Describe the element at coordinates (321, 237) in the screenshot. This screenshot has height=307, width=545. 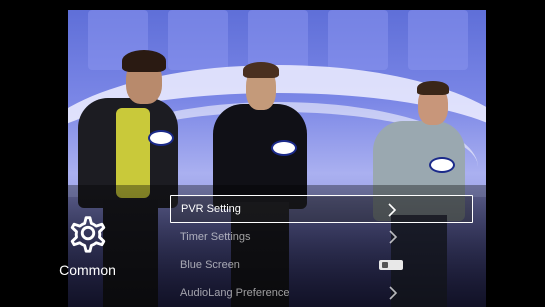
I see `menu-item-timer-settings: Timer Settings` at that location.